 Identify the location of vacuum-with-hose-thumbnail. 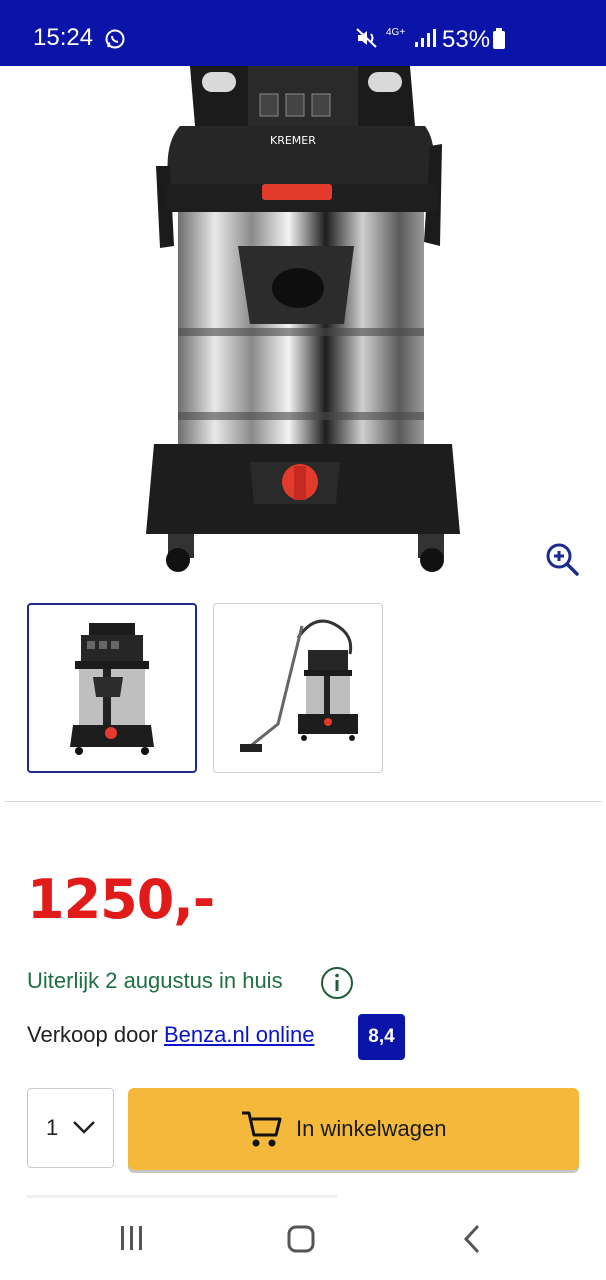
(299, 685).